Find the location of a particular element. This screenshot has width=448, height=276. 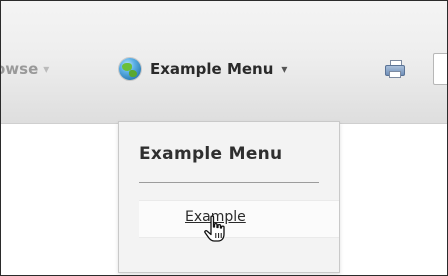

printer-tray-shape is located at coordinates (395, 74).